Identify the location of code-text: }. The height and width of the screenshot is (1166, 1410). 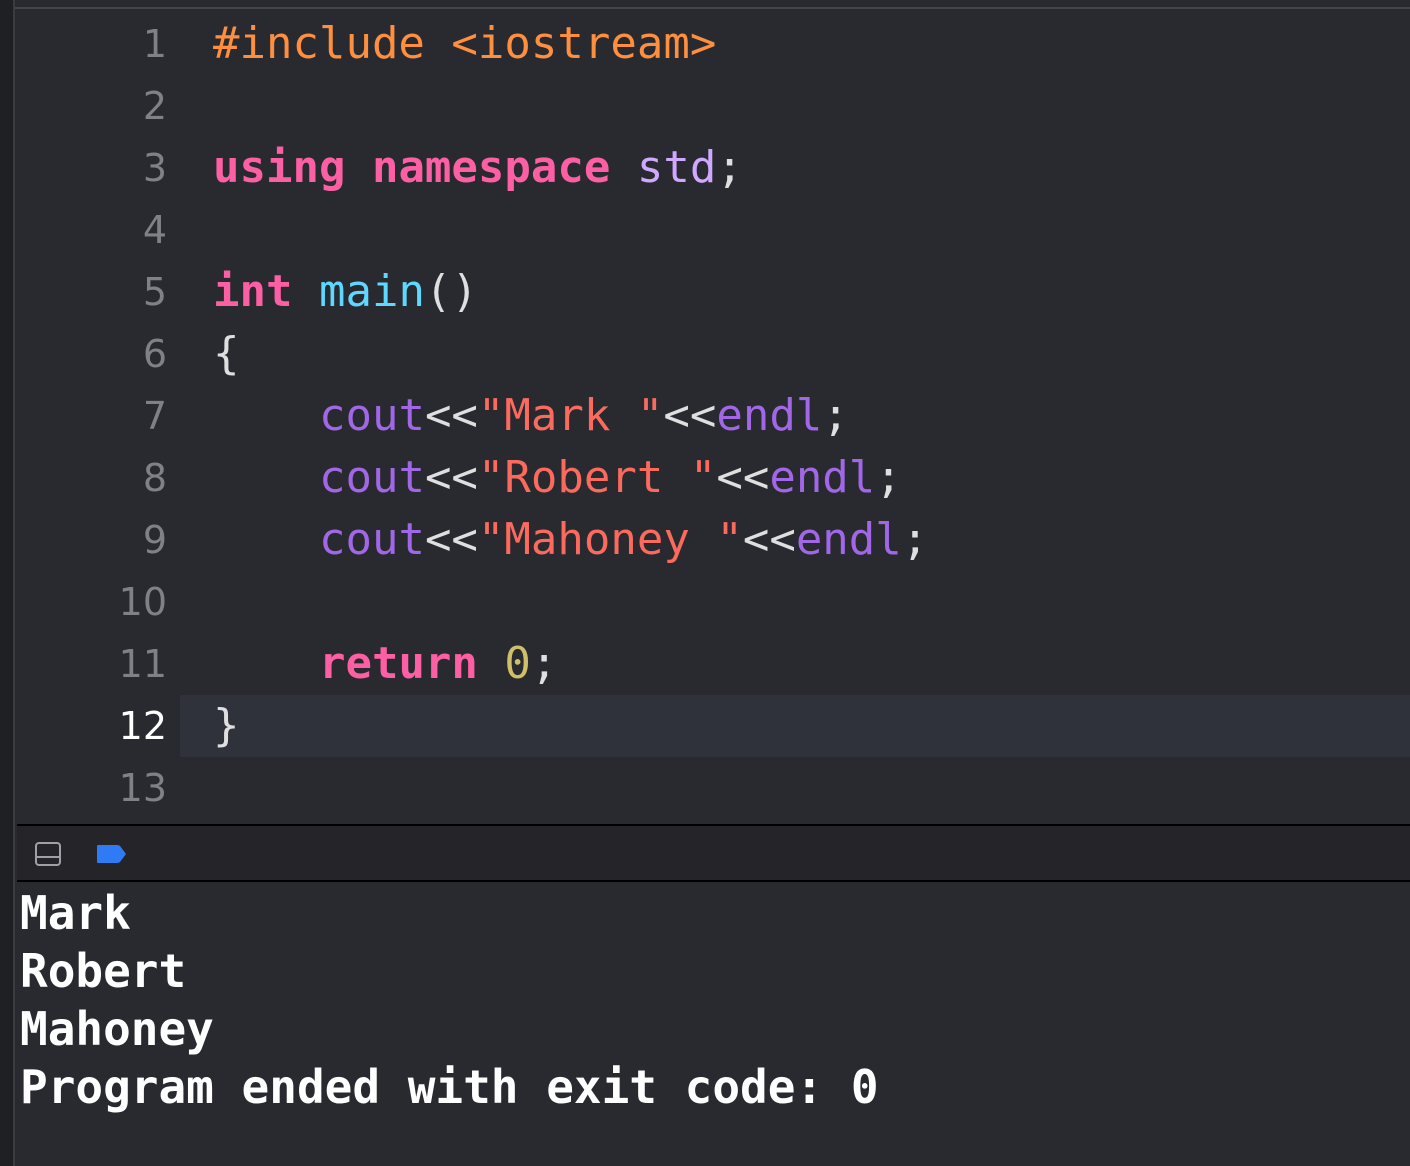
(226, 726).